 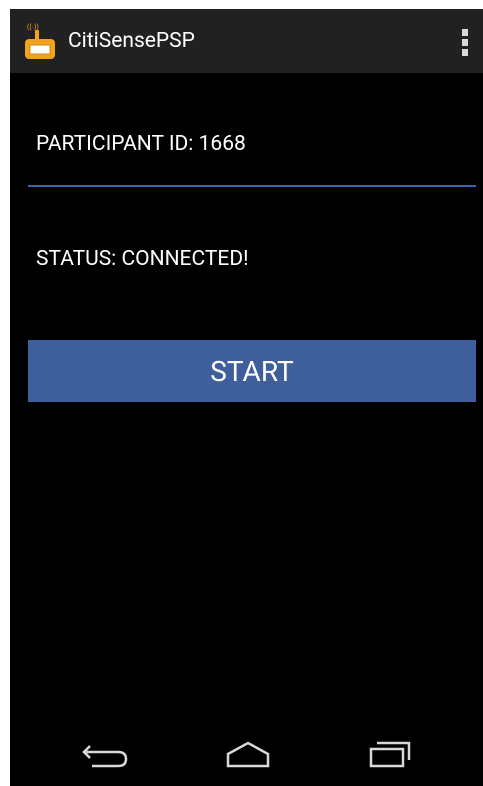 I want to click on app-icon: ((·)), so click(x=41, y=41).